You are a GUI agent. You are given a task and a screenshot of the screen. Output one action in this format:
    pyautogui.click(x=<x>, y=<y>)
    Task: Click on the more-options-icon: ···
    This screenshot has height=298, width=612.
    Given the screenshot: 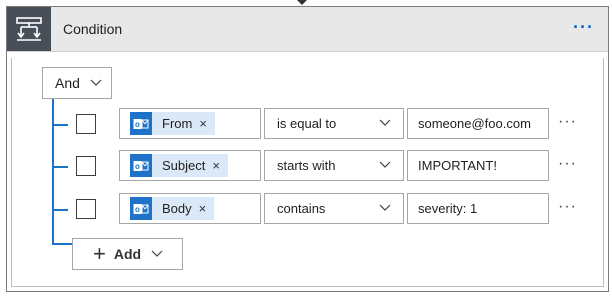 What is the action you would take?
    pyautogui.click(x=583, y=29)
    